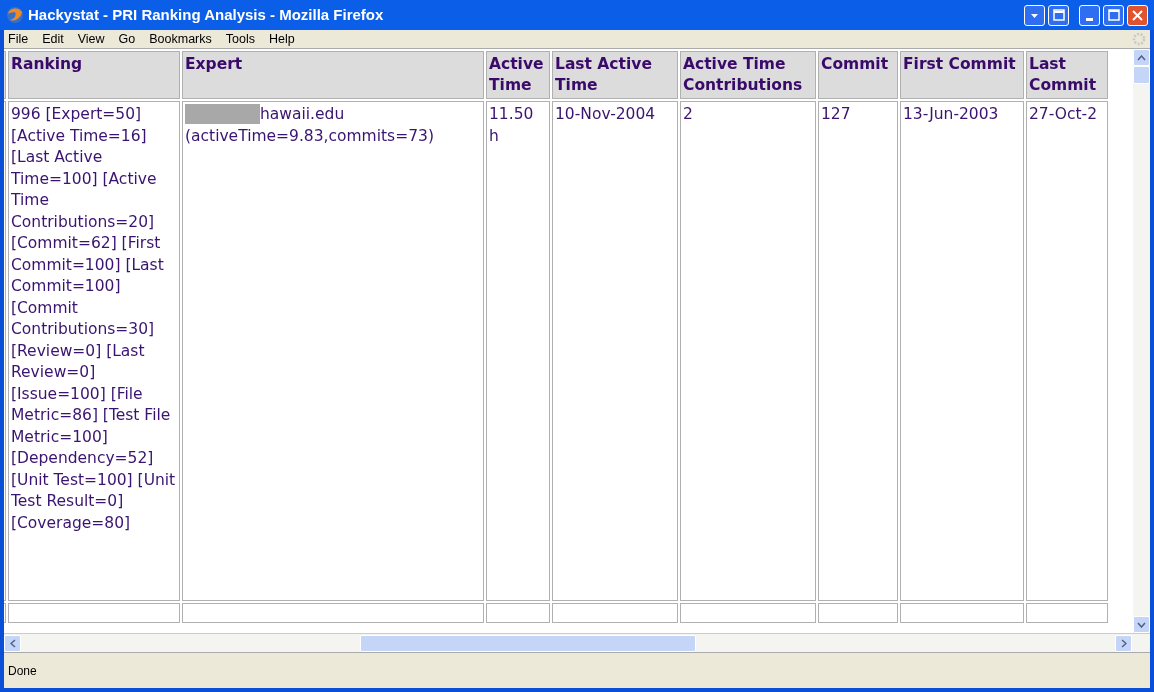 Image resolution: width=1154 pixels, height=692 pixels. Describe the element at coordinates (1067, 351) in the screenshot. I see `table-cell: 27-Oct-2` at that location.